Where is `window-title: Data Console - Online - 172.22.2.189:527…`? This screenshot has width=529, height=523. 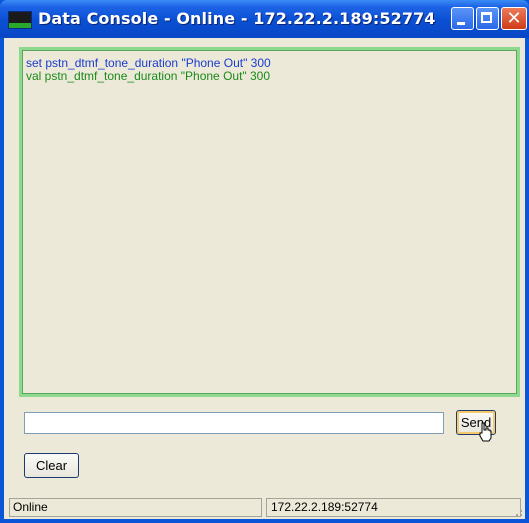
window-title: Data Console - Online - 172.22.2.189:527… is located at coordinates (237, 18).